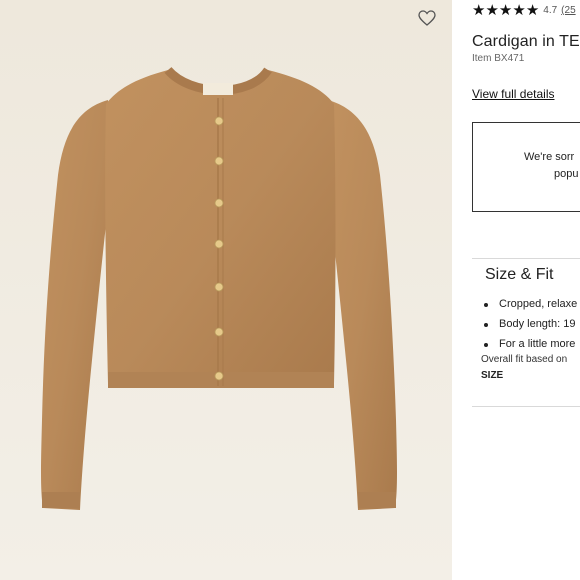 Image resolution: width=580 pixels, height=580 pixels. Describe the element at coordinates (492, 375) in the screenshot. I see `size-label: SIZE` at that location.